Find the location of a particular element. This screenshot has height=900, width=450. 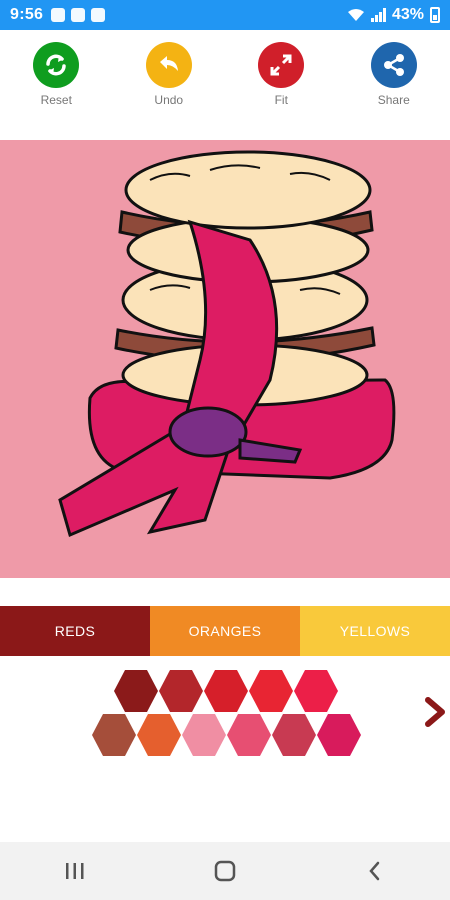

recent-apps-button is located at coordinates (75, 871).